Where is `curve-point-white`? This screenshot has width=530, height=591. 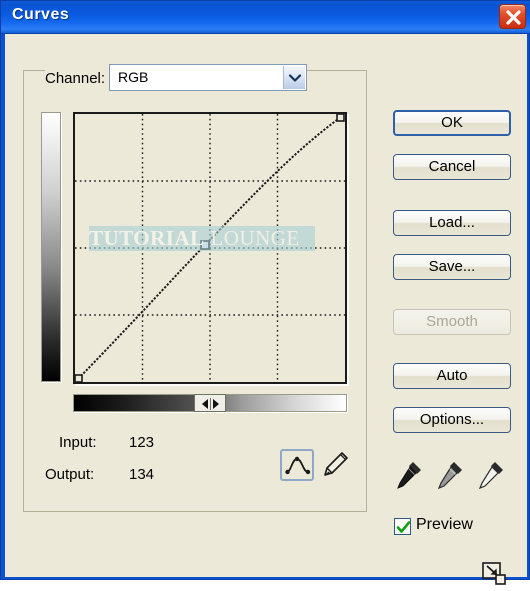 curve-point-white is located at coordinates (340, 118).